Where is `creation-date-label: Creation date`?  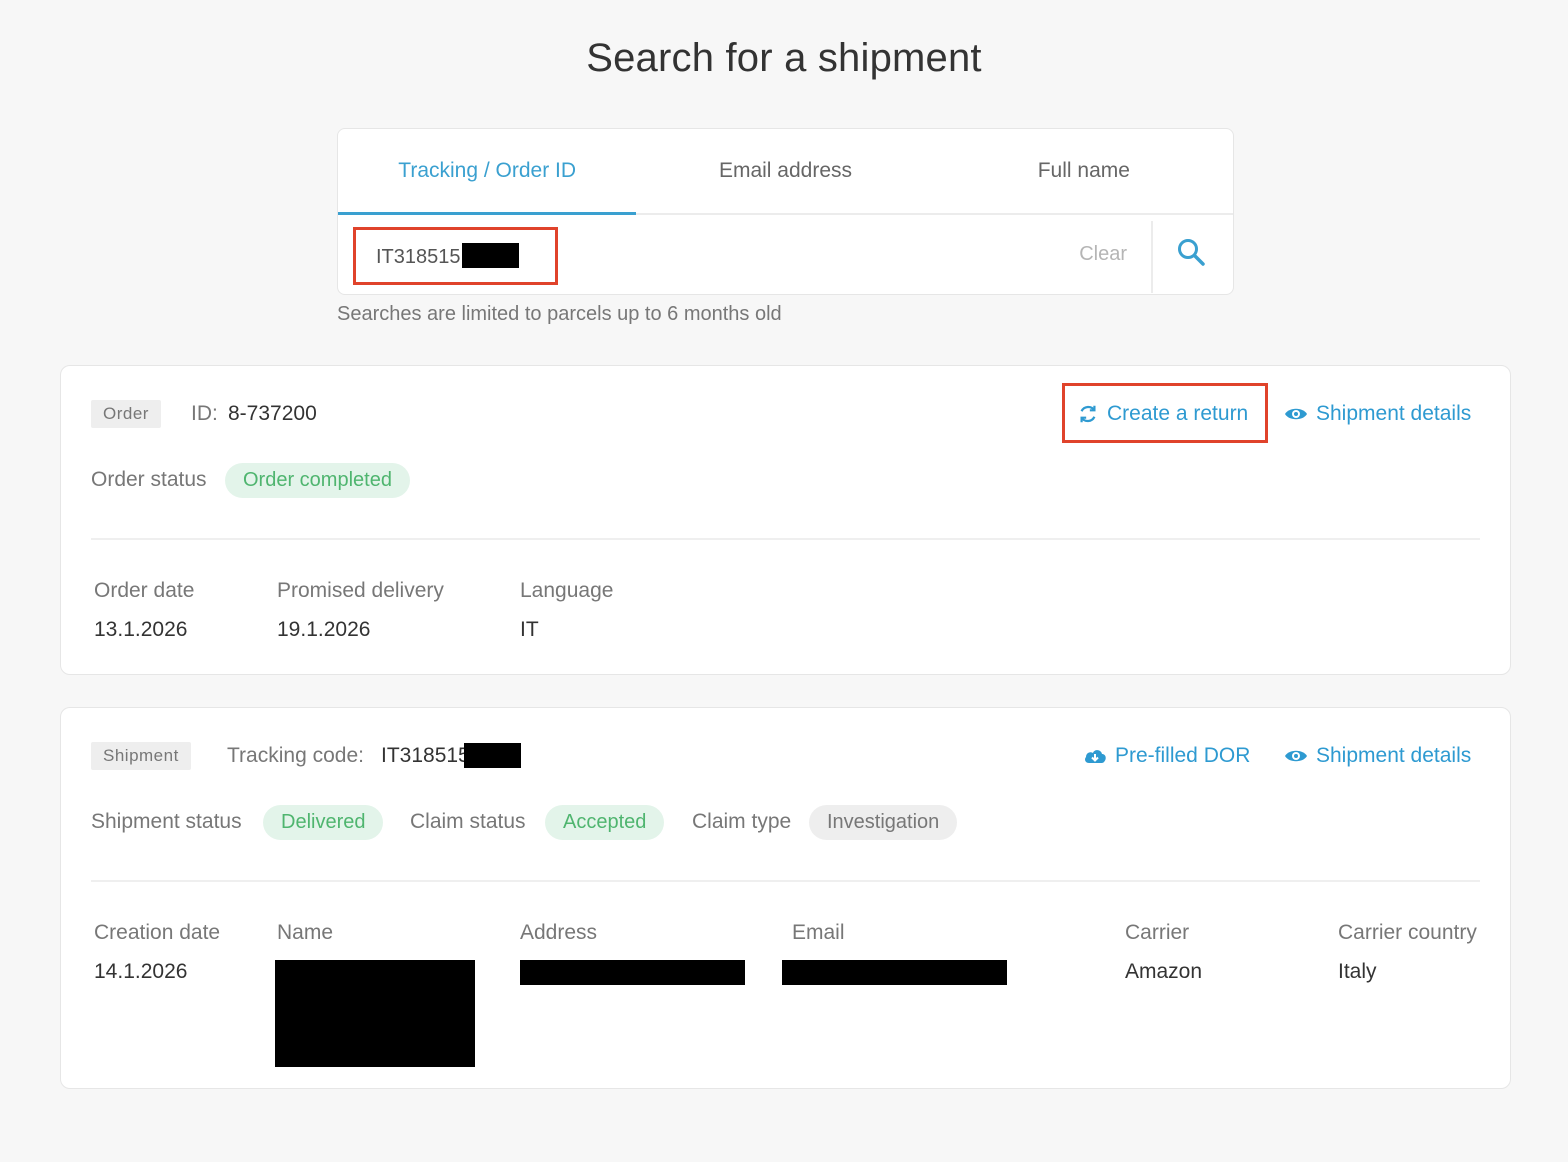 creation-date-label: Creation date is located at coordinates (157, 932).